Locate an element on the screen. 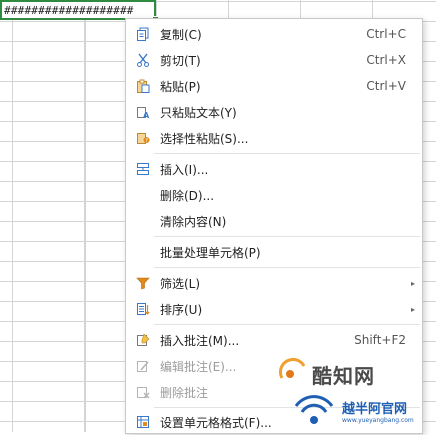 This screenshot has width=436, height=435. selected-cell: ################### is located at coordinates (78, 10).